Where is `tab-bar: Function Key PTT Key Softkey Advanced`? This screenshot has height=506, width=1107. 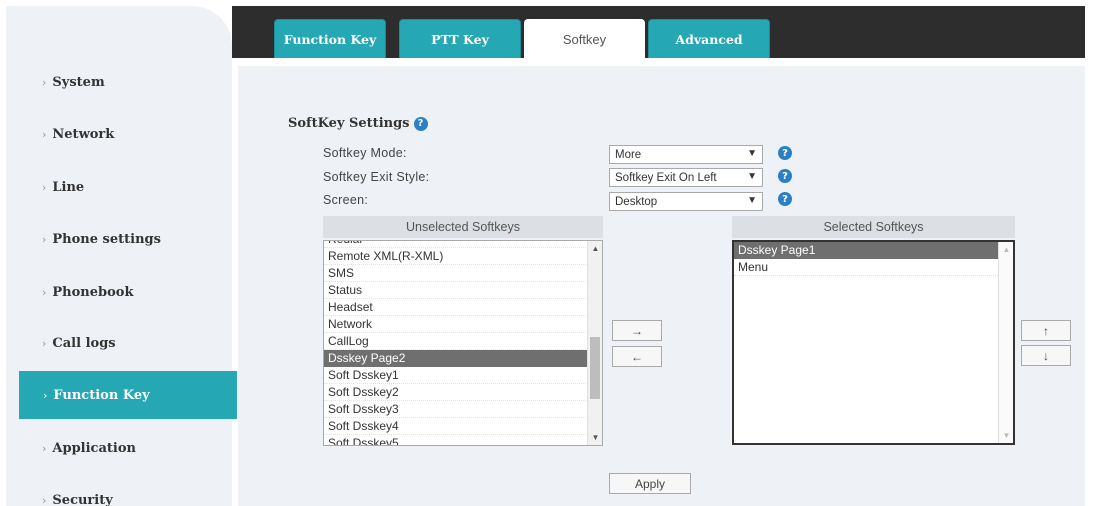 tab-bar: Function Key PTT Key Softkey Advanced is located at coordinates (658, 32).